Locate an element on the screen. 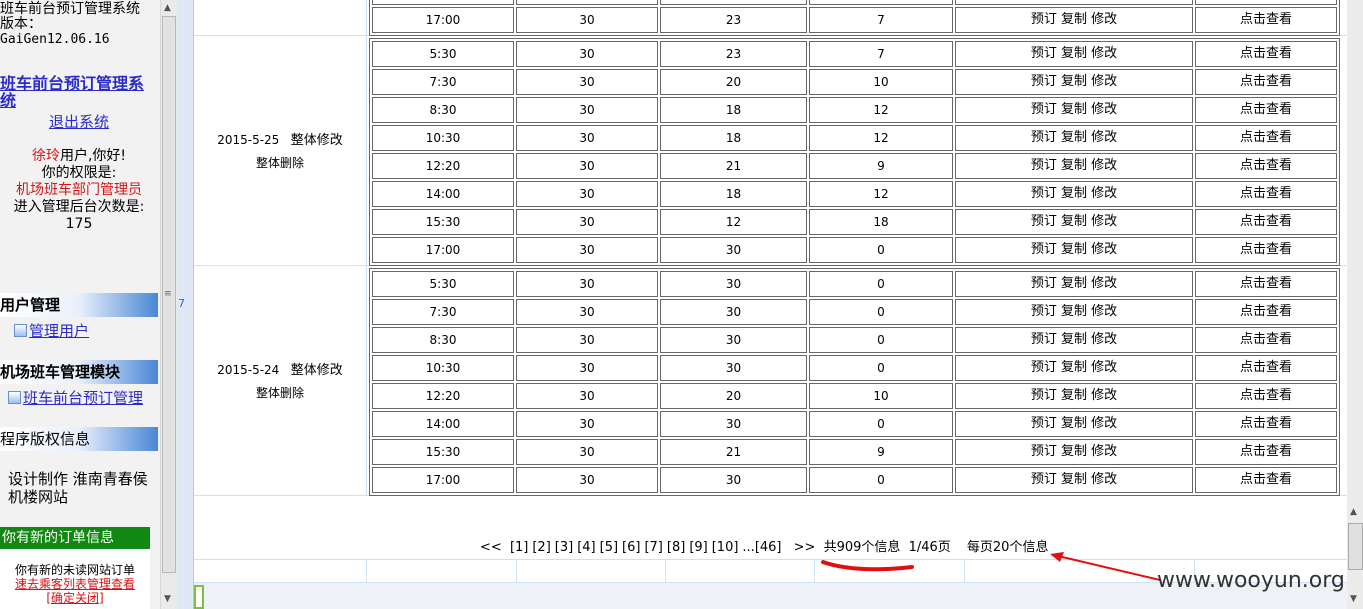 Image resolution: width=1363 pixels, height=609 pixels. next-page-link: >> is located at coordinates (805, 547).